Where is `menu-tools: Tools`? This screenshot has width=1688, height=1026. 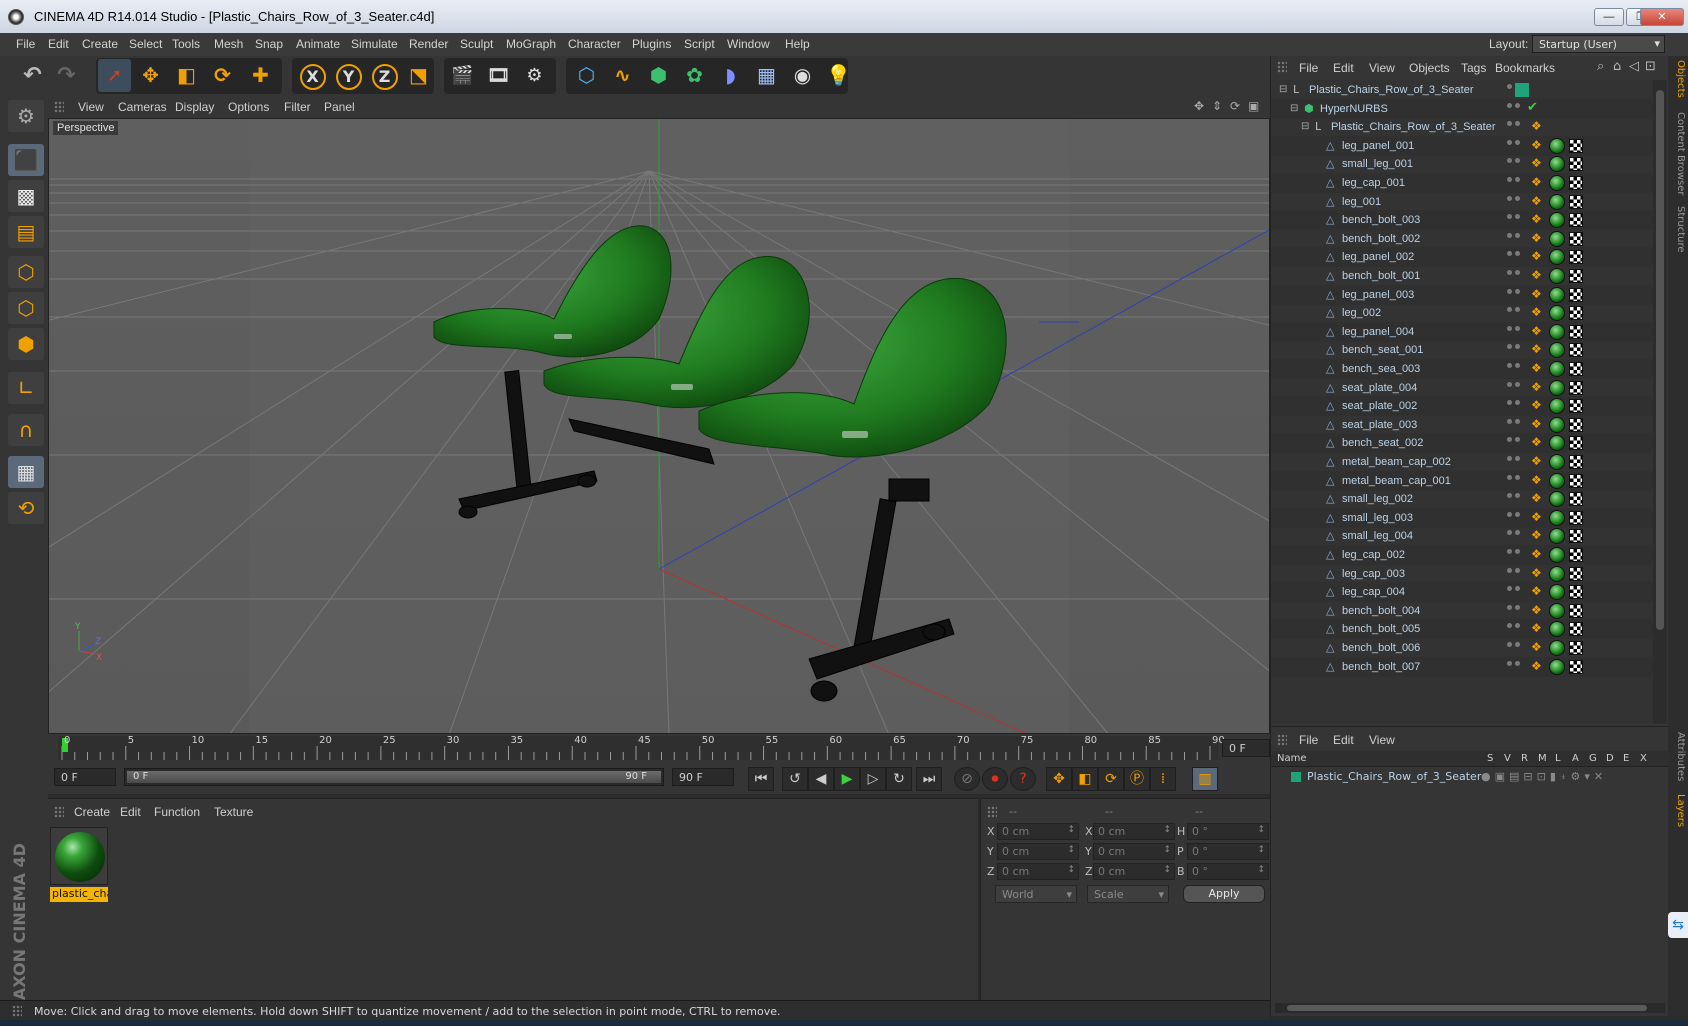
menu-tools: Tools is located at coordinates (186, 44).